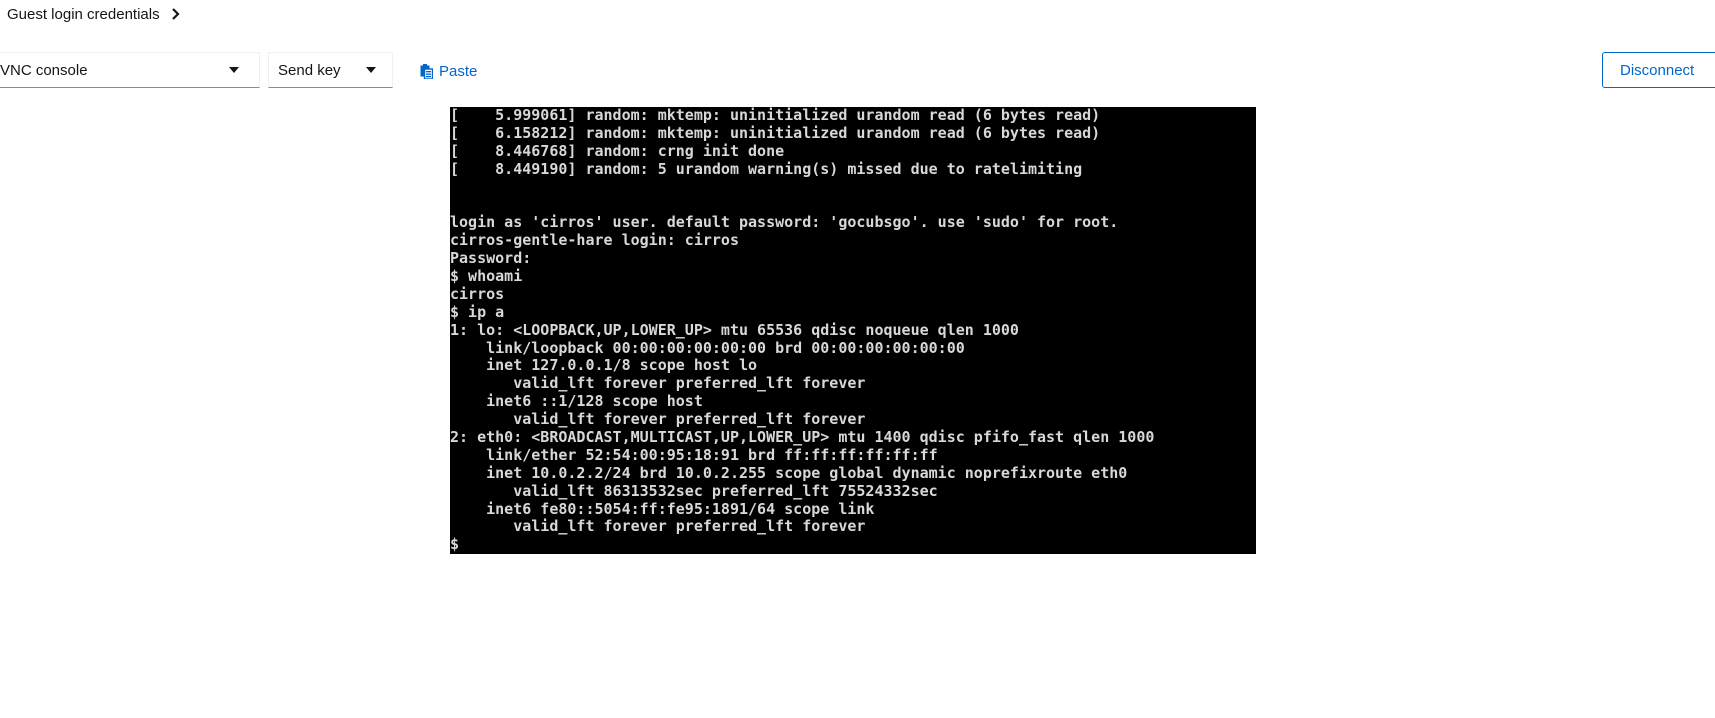  What do you see at coordinates (594, 240) in the screenshot?
I see `console-line: cirros-gentle-hare login: cirros` at bounding box center [594, 240].